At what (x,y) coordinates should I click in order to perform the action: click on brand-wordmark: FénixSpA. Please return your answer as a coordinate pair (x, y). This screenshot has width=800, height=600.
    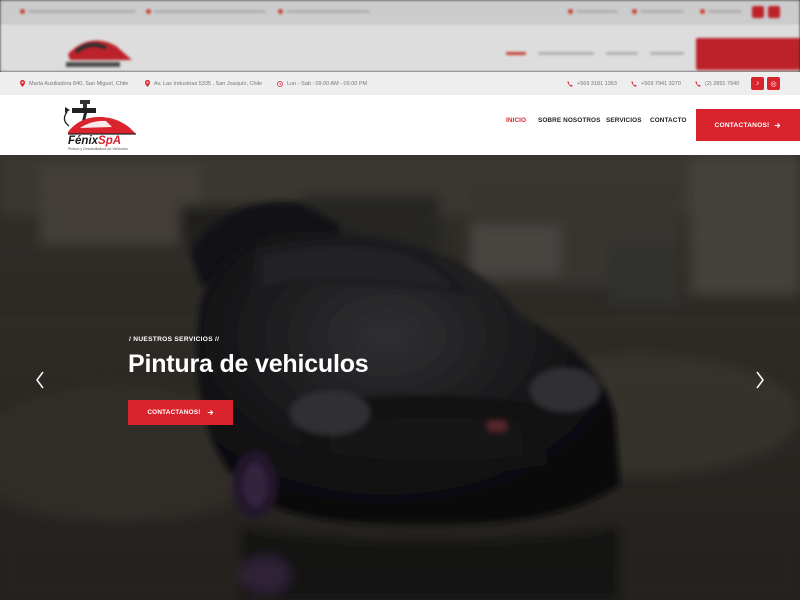
    Looking at the image, I should click on (94, 141).